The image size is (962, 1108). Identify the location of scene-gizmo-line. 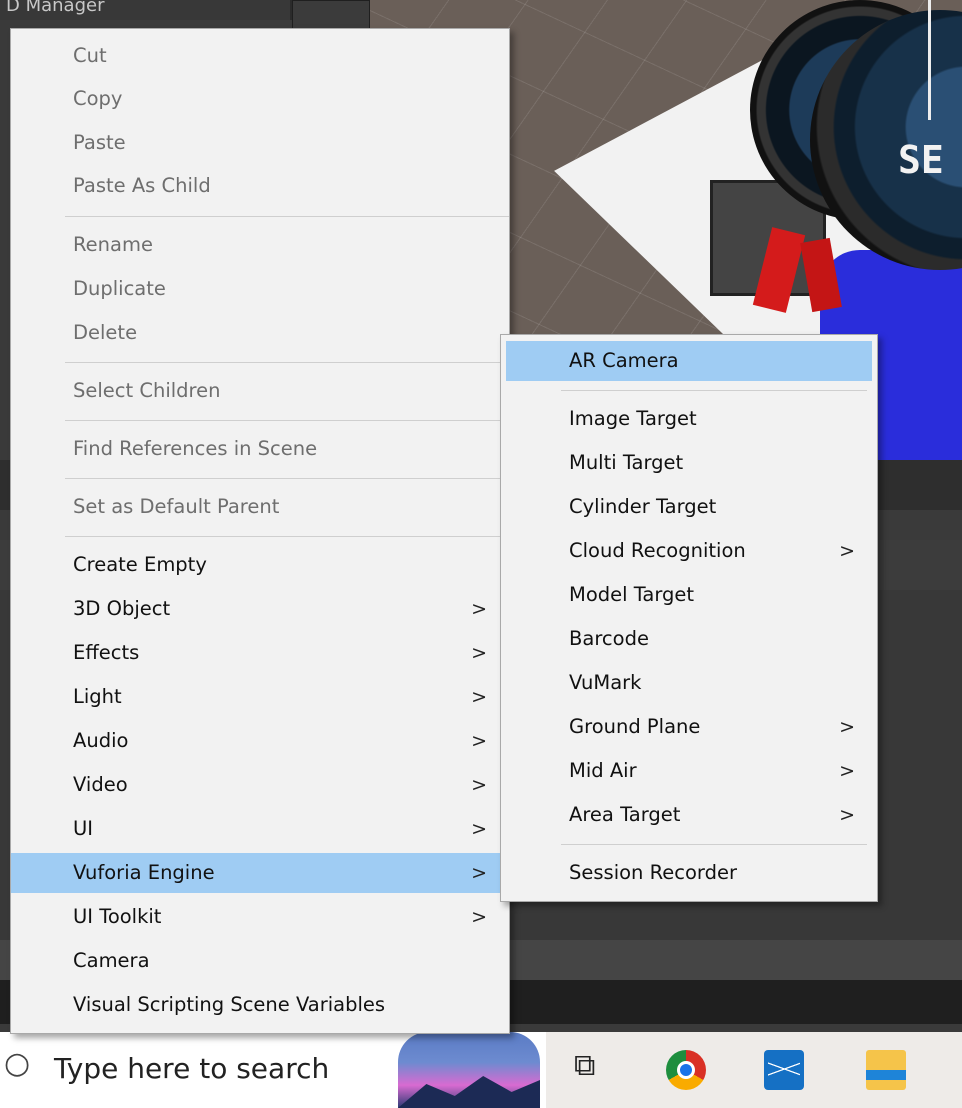
(929, 60).